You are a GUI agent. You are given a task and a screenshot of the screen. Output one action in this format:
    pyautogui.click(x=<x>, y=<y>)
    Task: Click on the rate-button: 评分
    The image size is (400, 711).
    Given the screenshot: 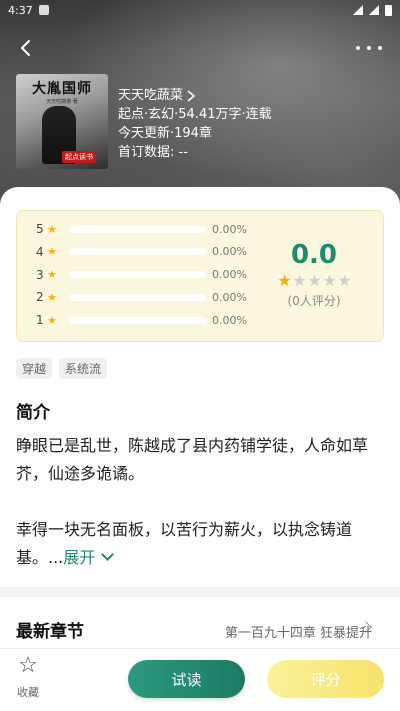 What is the action you would take?
    pyautogui.click(x=325, y=679)
    